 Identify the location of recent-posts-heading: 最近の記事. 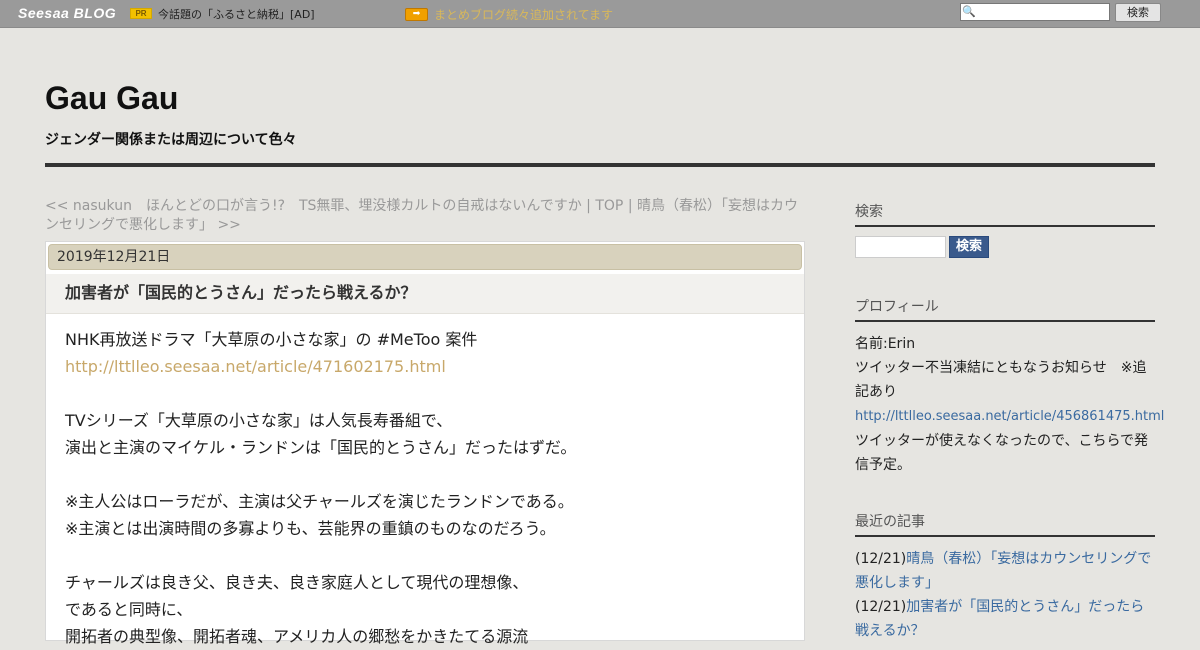
(1005, 524).